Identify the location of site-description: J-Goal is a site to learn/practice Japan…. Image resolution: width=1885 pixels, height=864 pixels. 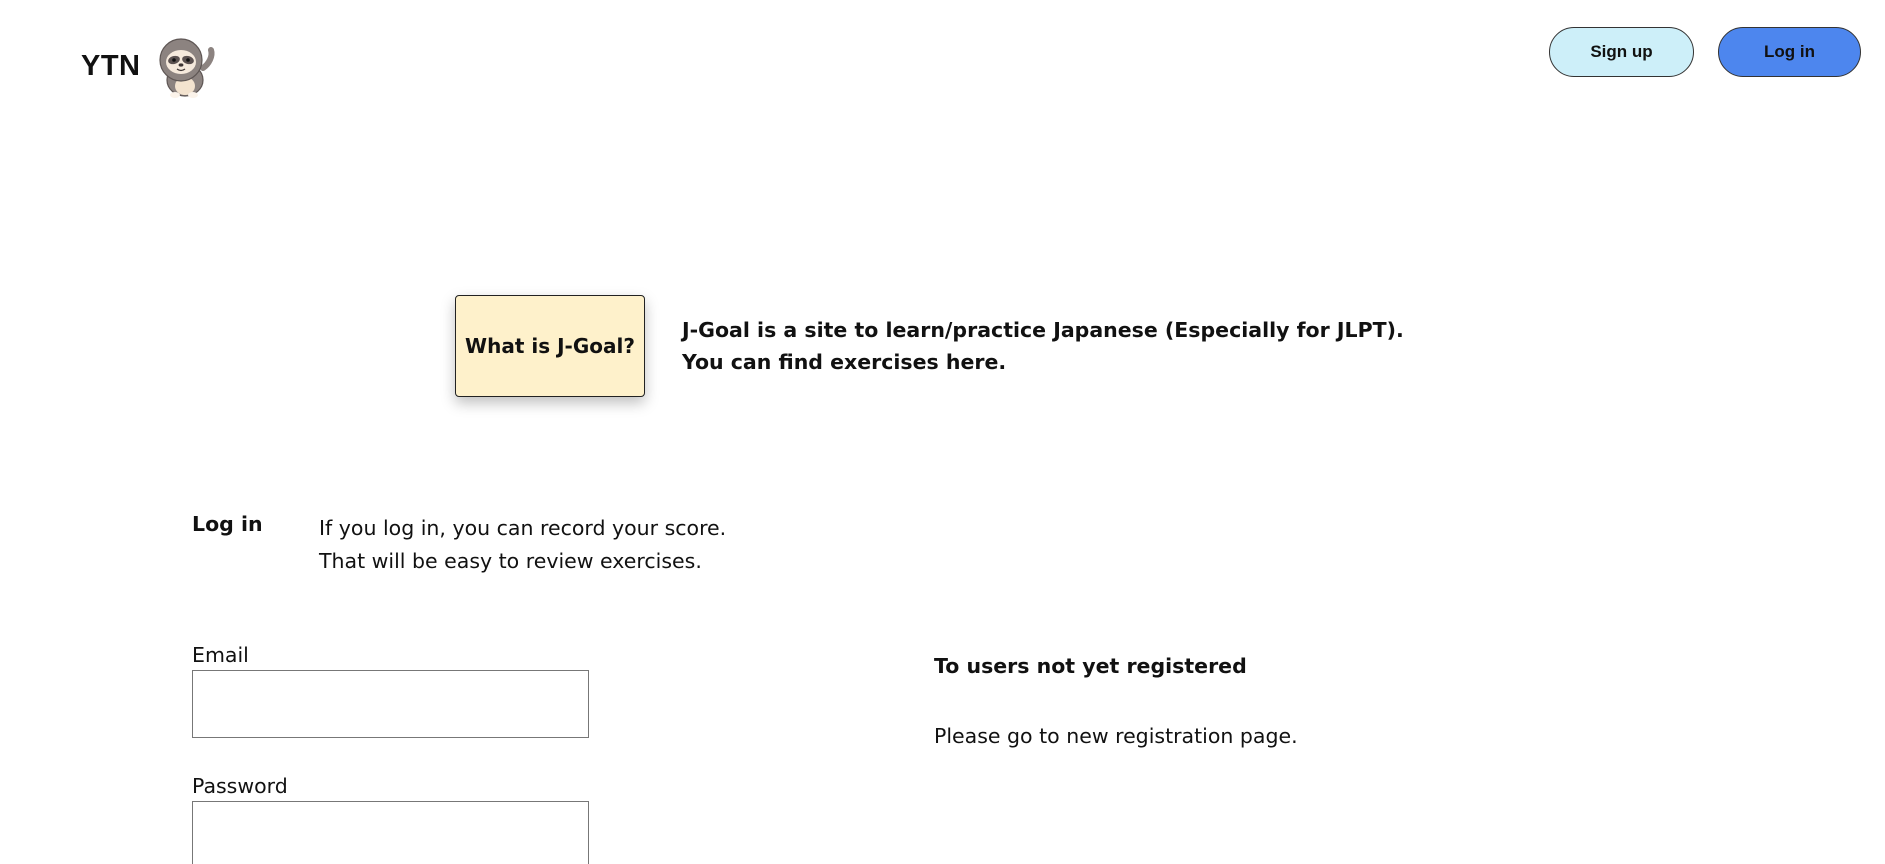
(1043, 346).